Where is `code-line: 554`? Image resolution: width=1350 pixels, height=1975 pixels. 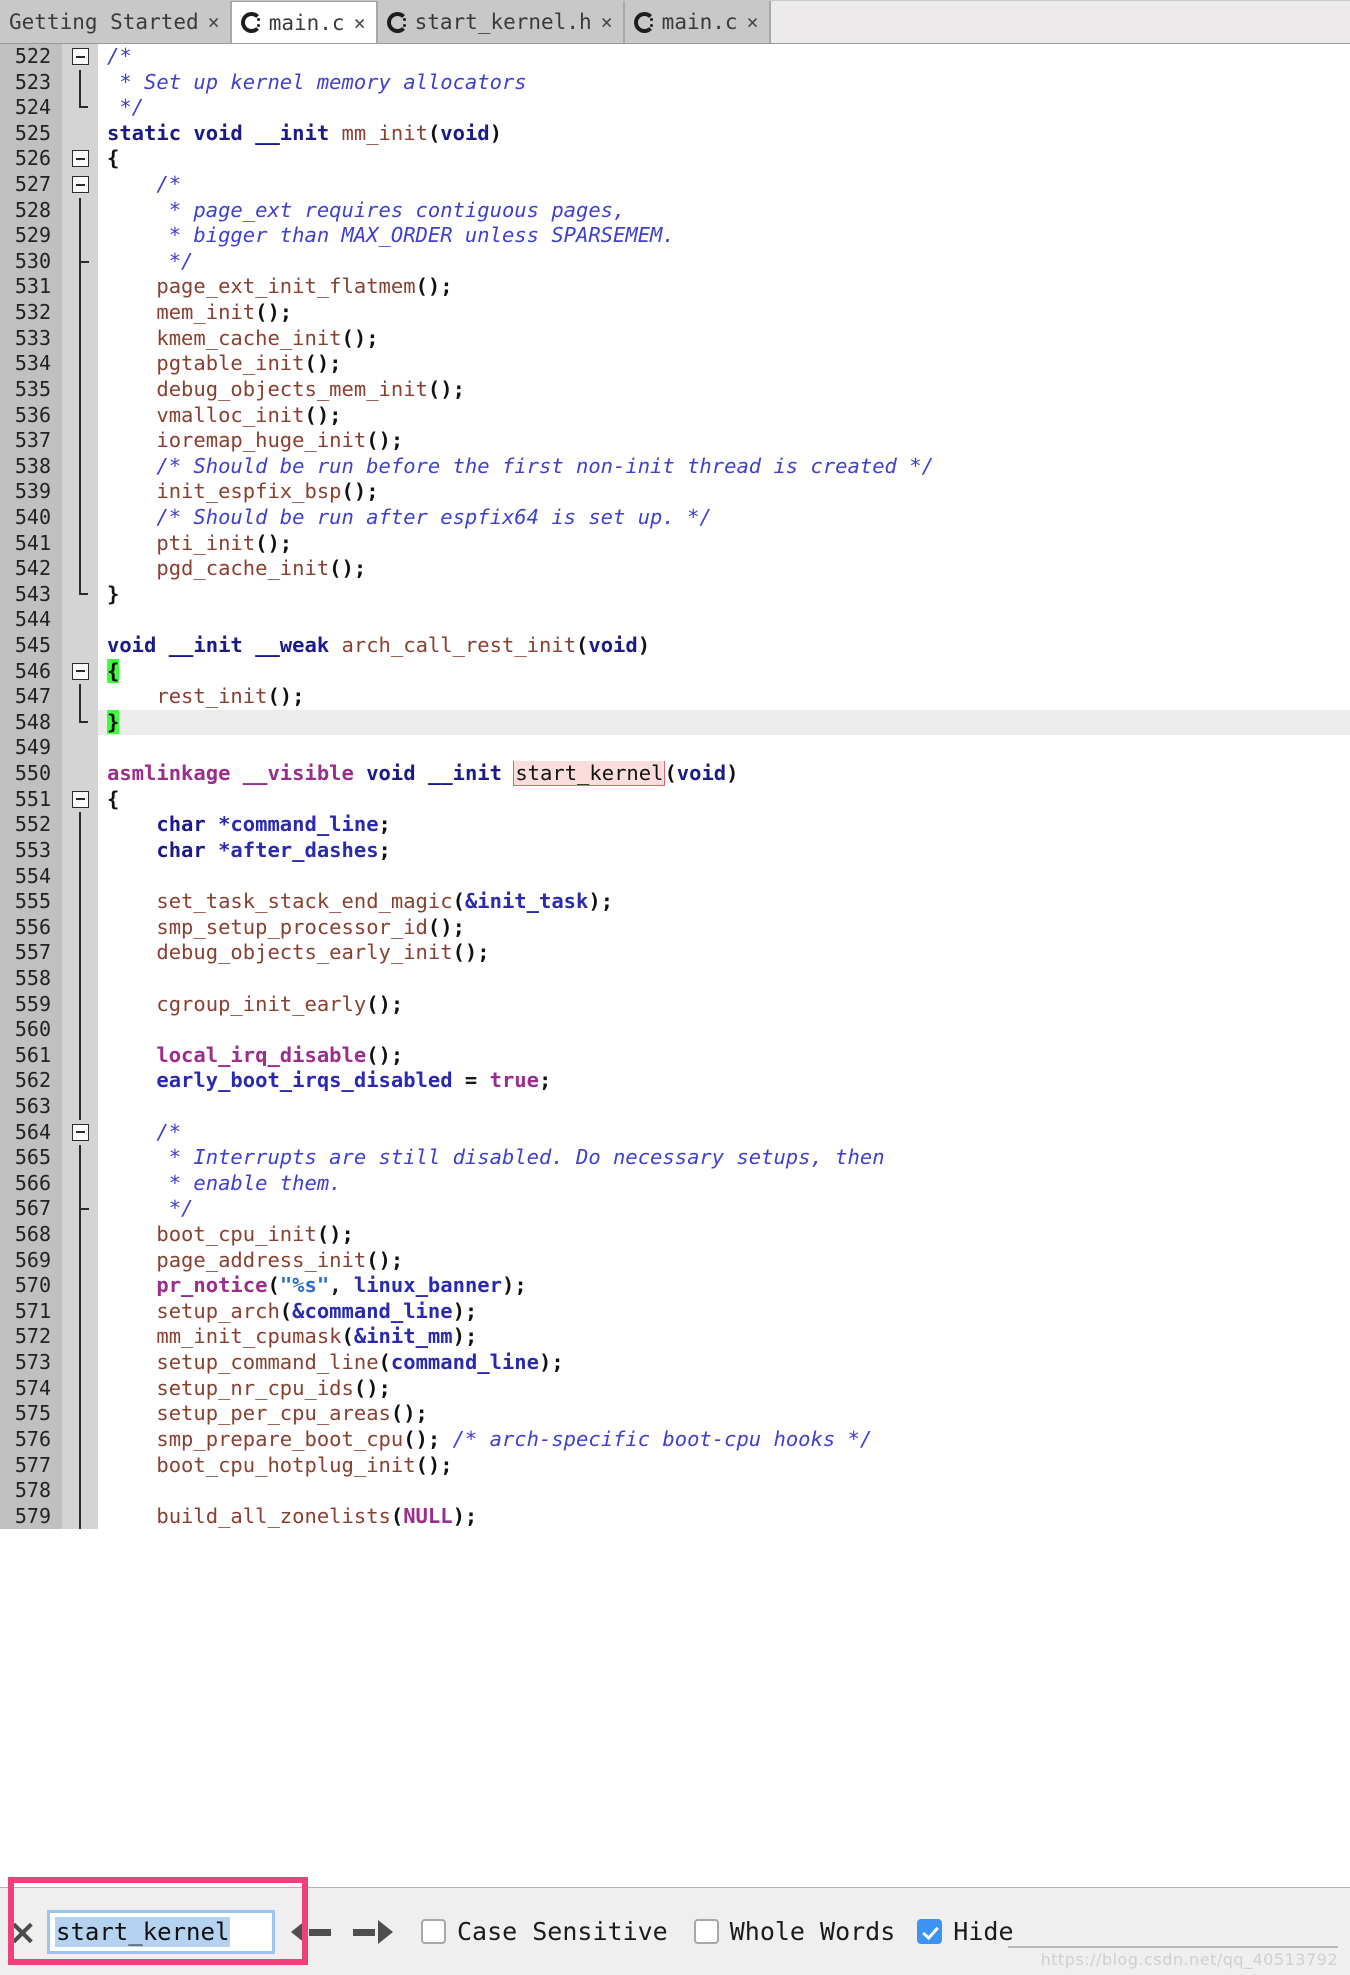 code-line: 554 is located at coordinates (675, 876).